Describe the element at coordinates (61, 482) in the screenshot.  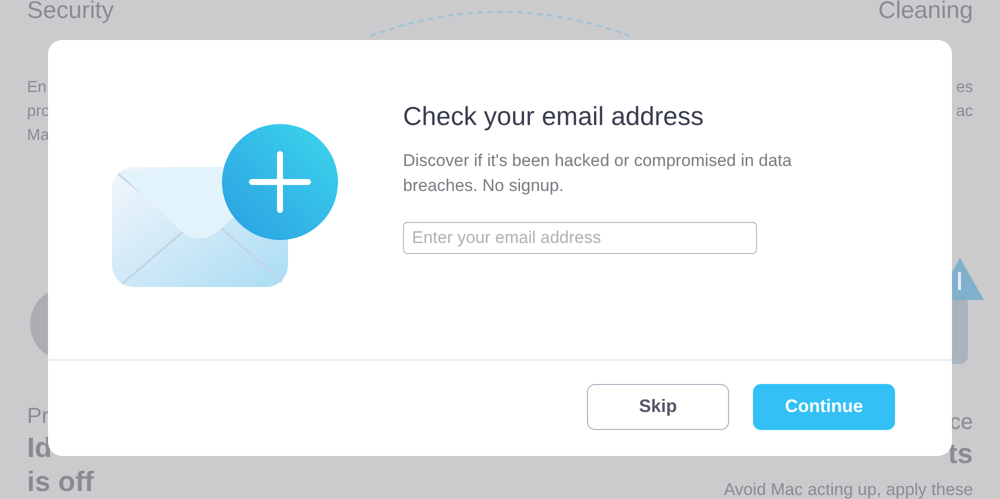
I see `card-status: is off` at that location.